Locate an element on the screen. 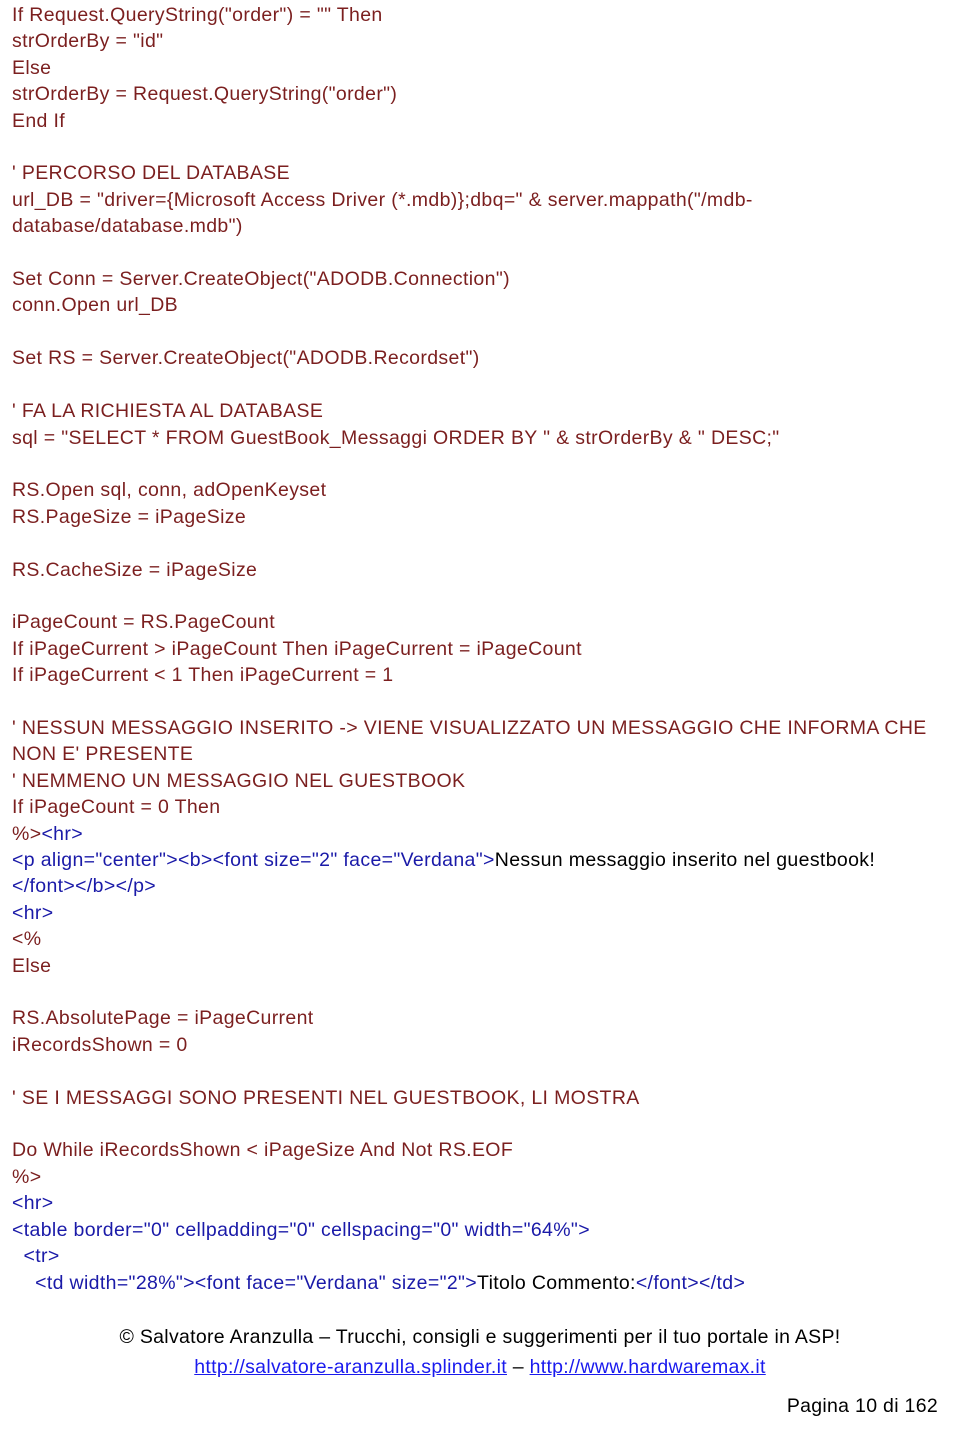 The height and width of the screenshot is (1431, 960). code-line: iPageCount = RS.PageCount is located at coordinates (143, 622).